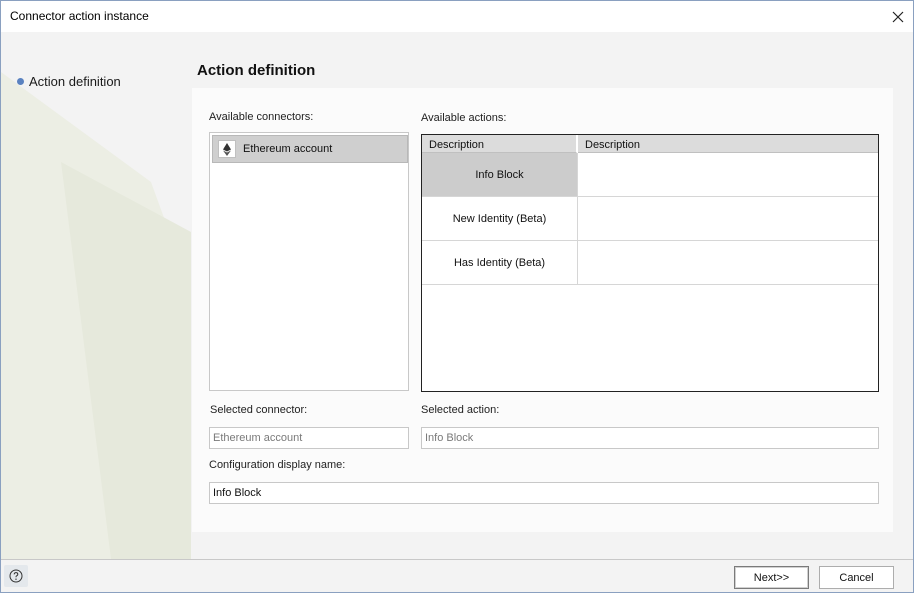  I want to click on next-button: Next>>, so click(771, 577).